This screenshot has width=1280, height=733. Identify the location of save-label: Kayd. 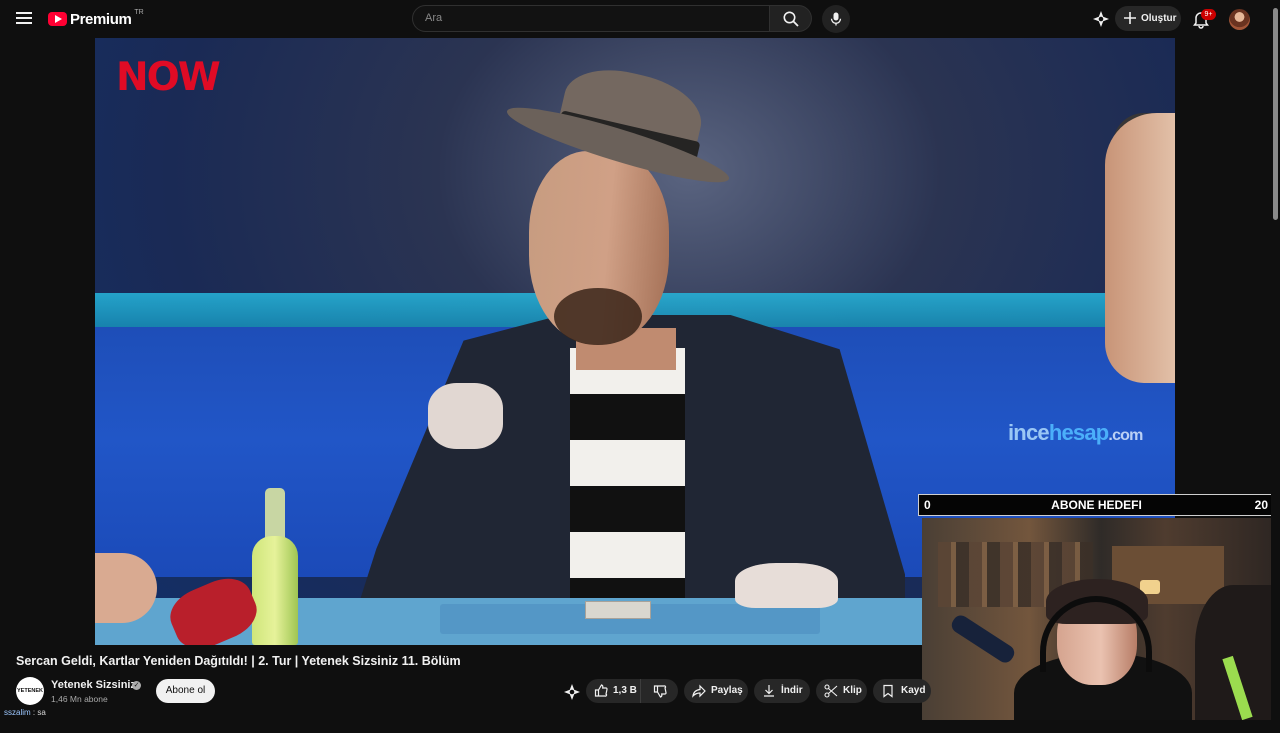
(913, 690).